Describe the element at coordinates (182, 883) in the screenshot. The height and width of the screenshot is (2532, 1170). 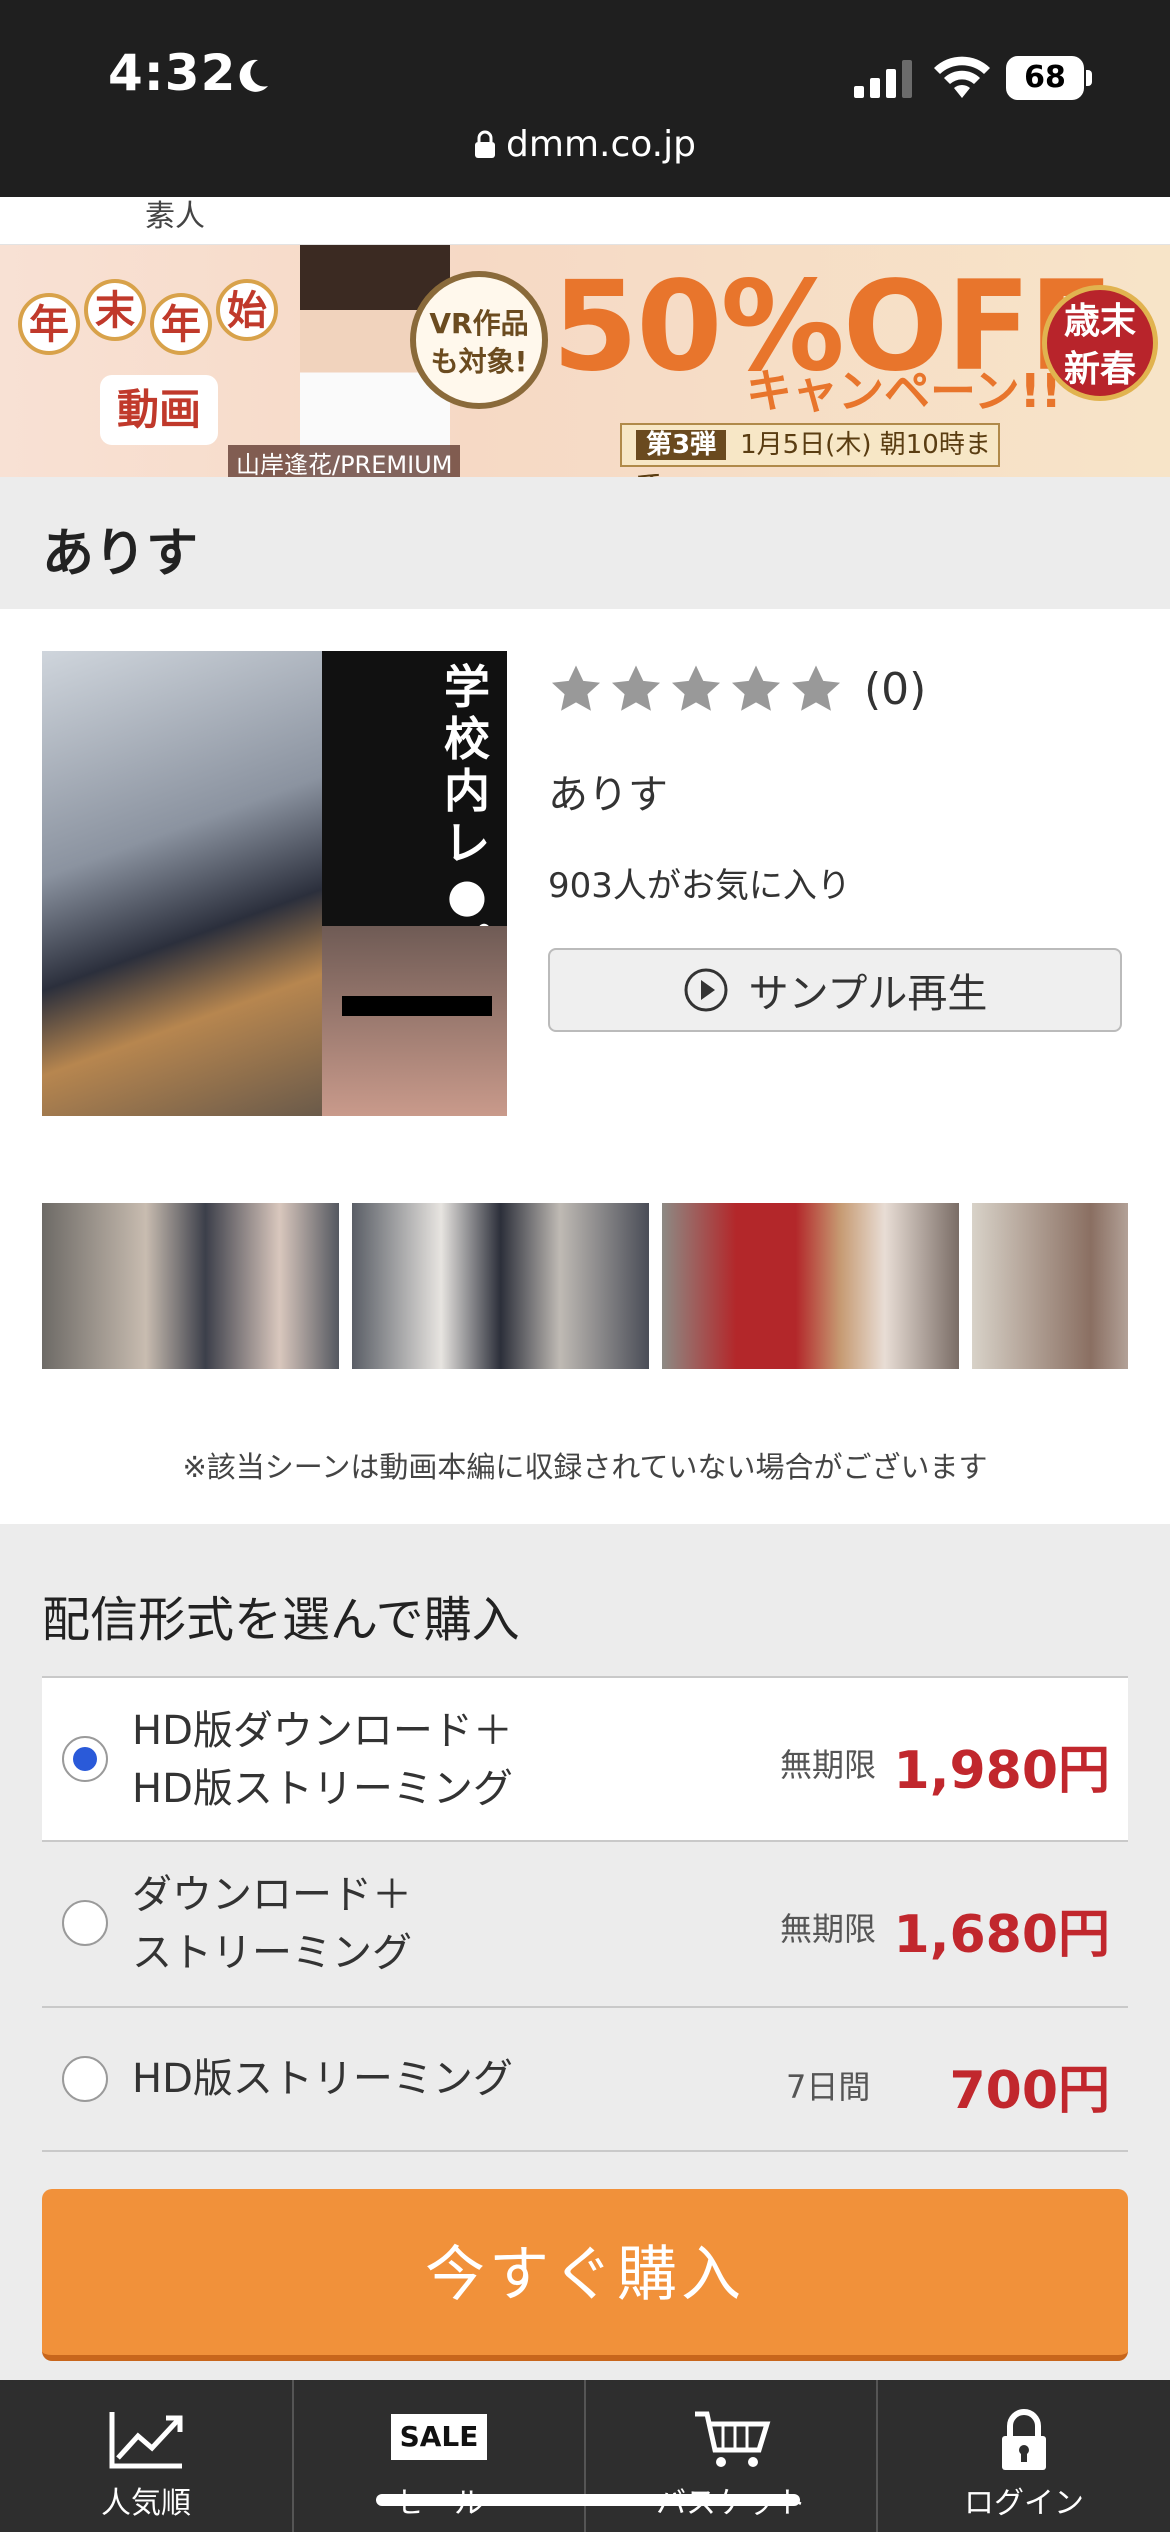
I see `cover-photo-main` at that location.